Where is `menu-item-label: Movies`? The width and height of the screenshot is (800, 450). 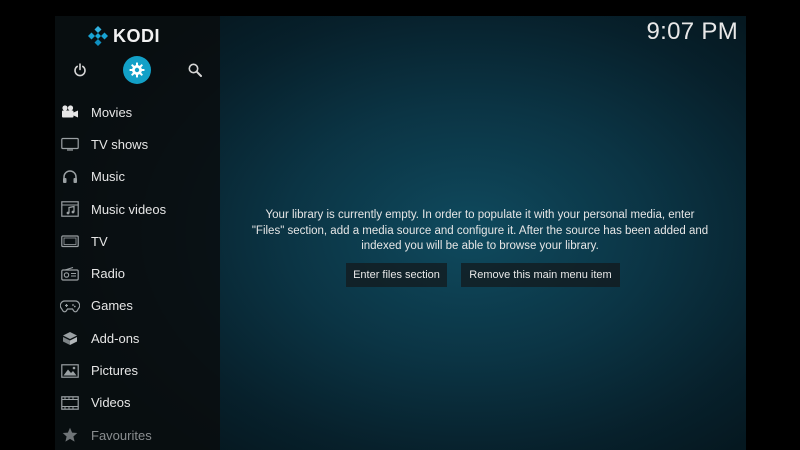 menu-item-label: Movies is located at coordinates (112, 112).